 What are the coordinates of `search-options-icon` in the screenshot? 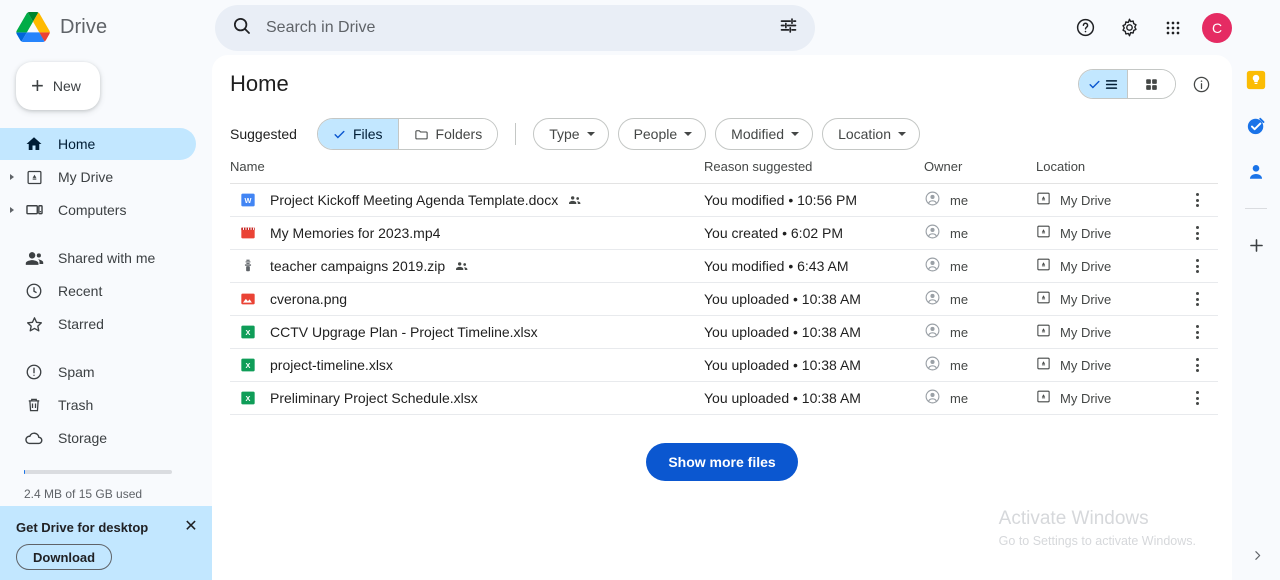 It's located at (788, 28).